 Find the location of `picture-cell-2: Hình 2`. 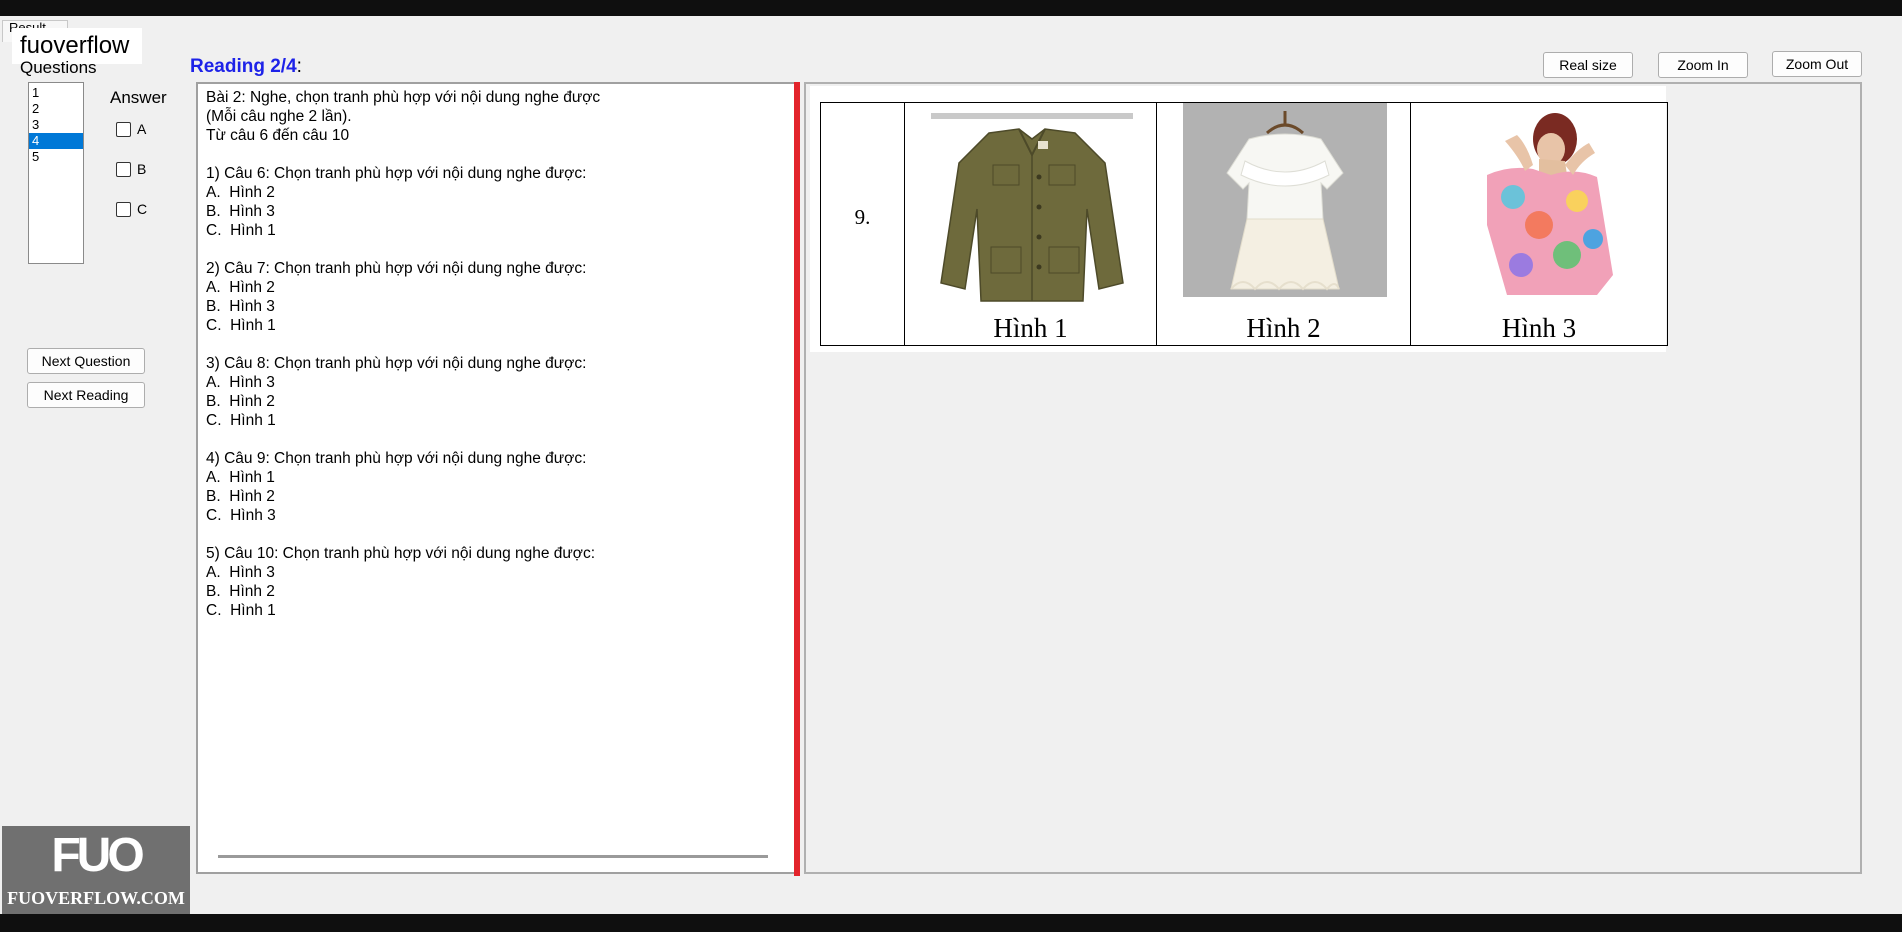

picture-cell-2: Hình 2 is located at coordinates (1284, 224).